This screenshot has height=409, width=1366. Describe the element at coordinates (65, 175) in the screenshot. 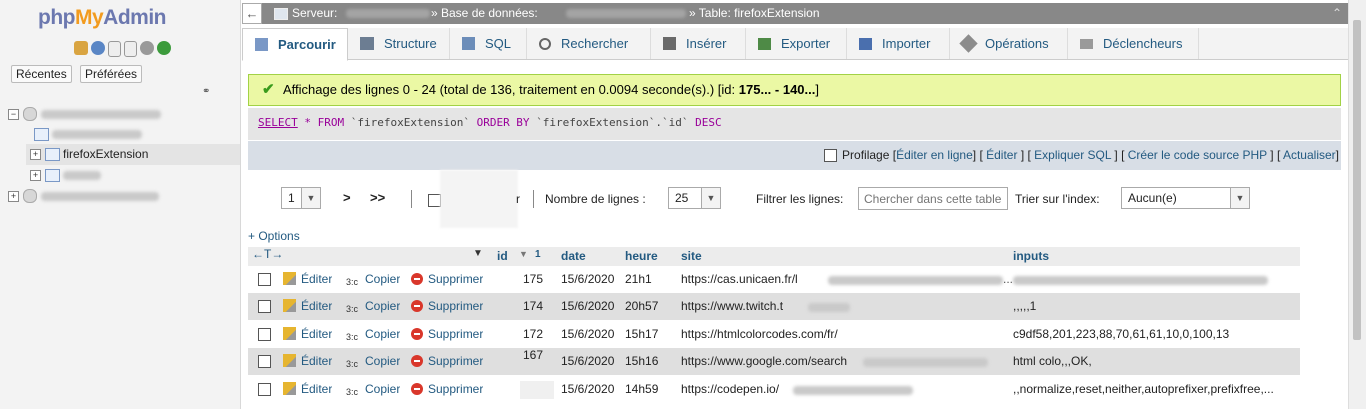

I see `tree-table-2: +` at that location.